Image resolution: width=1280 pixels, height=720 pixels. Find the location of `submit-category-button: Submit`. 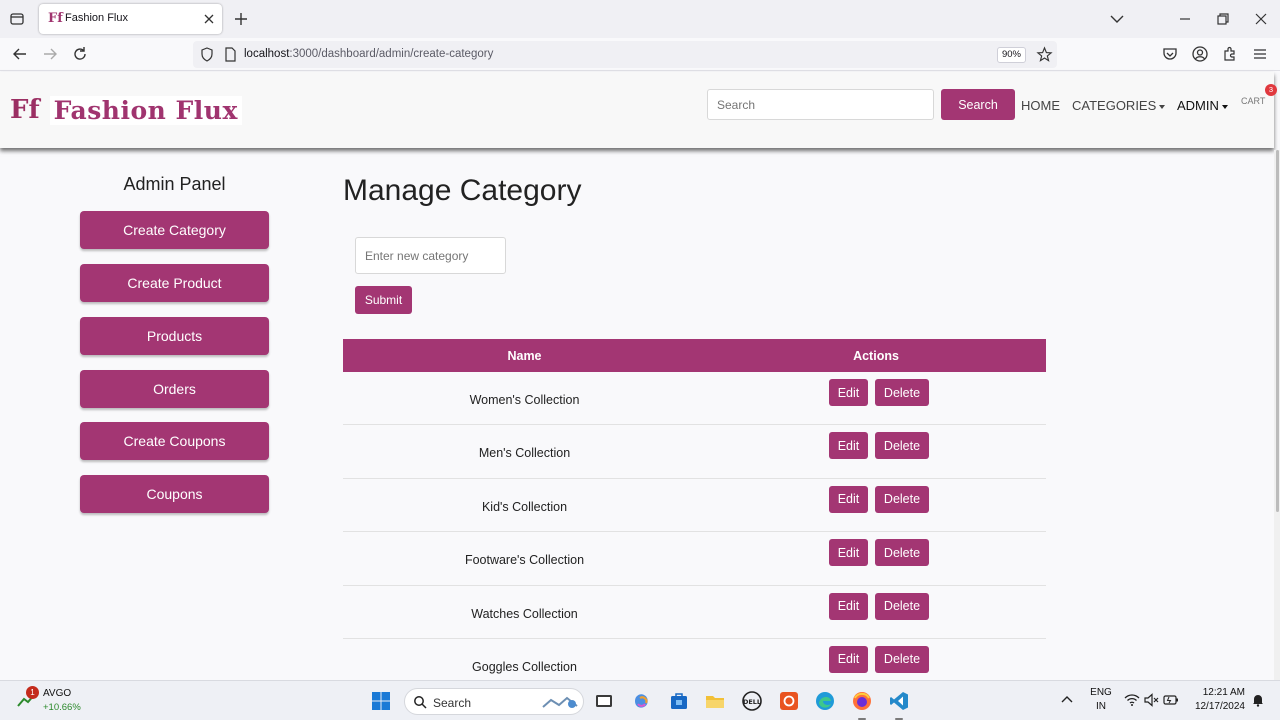

submit-category-button: Submit is located at coordinates (383, 300).